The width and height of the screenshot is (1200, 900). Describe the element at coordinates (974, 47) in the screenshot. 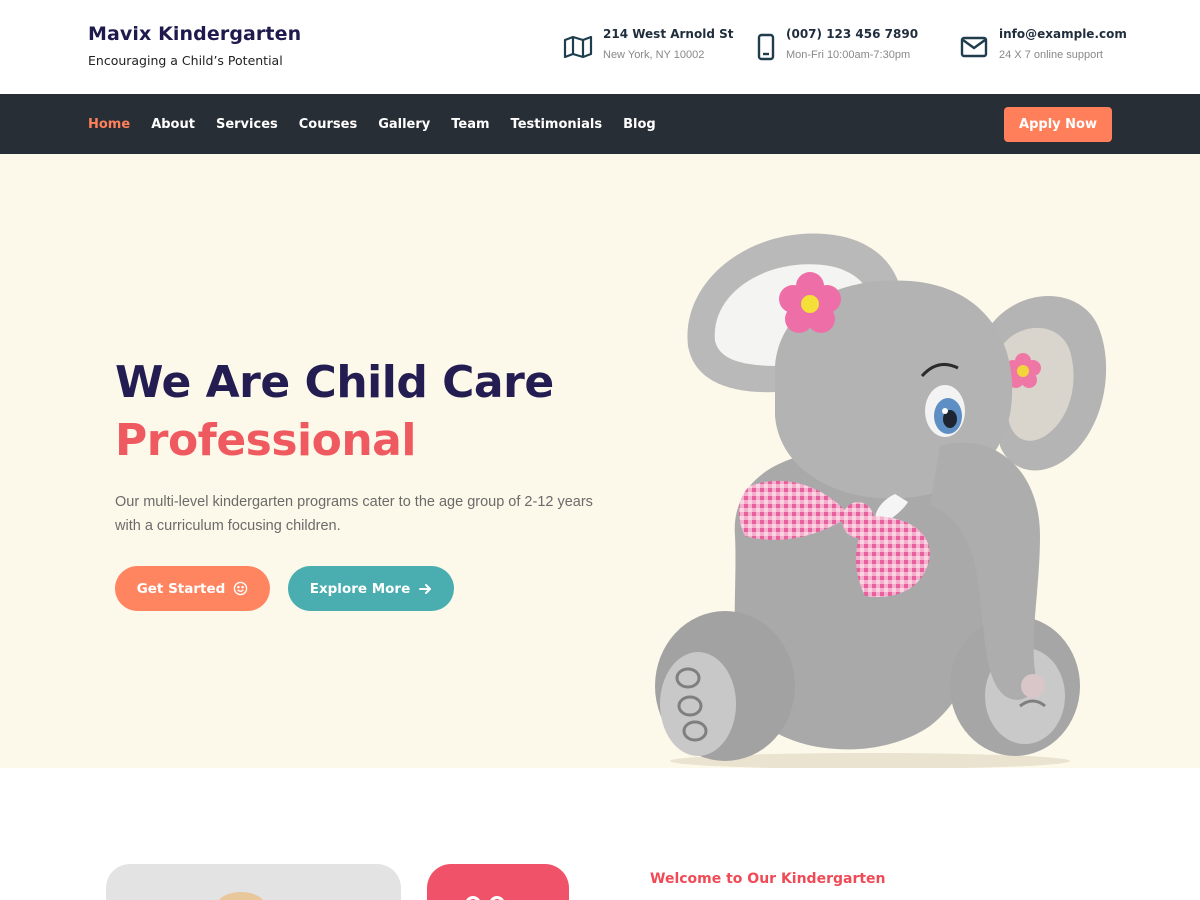

I see `mail-icon` at that location.